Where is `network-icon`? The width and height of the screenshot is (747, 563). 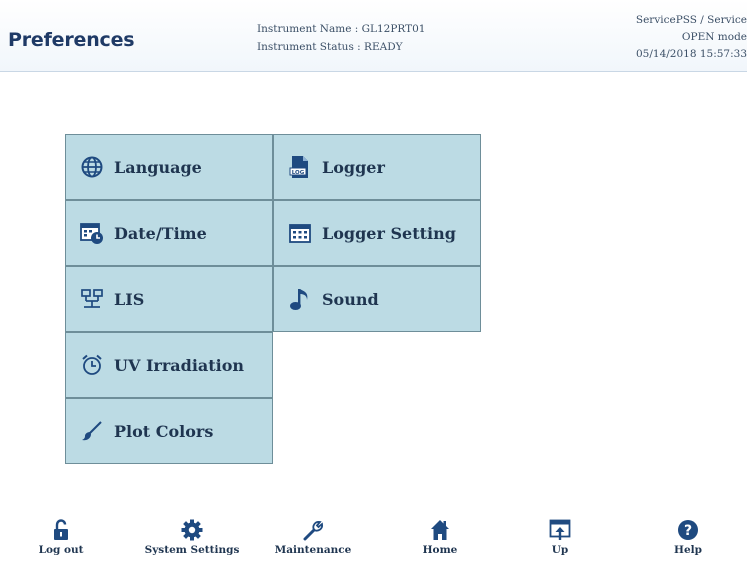 network-icon is located at coordinates (92, 299).